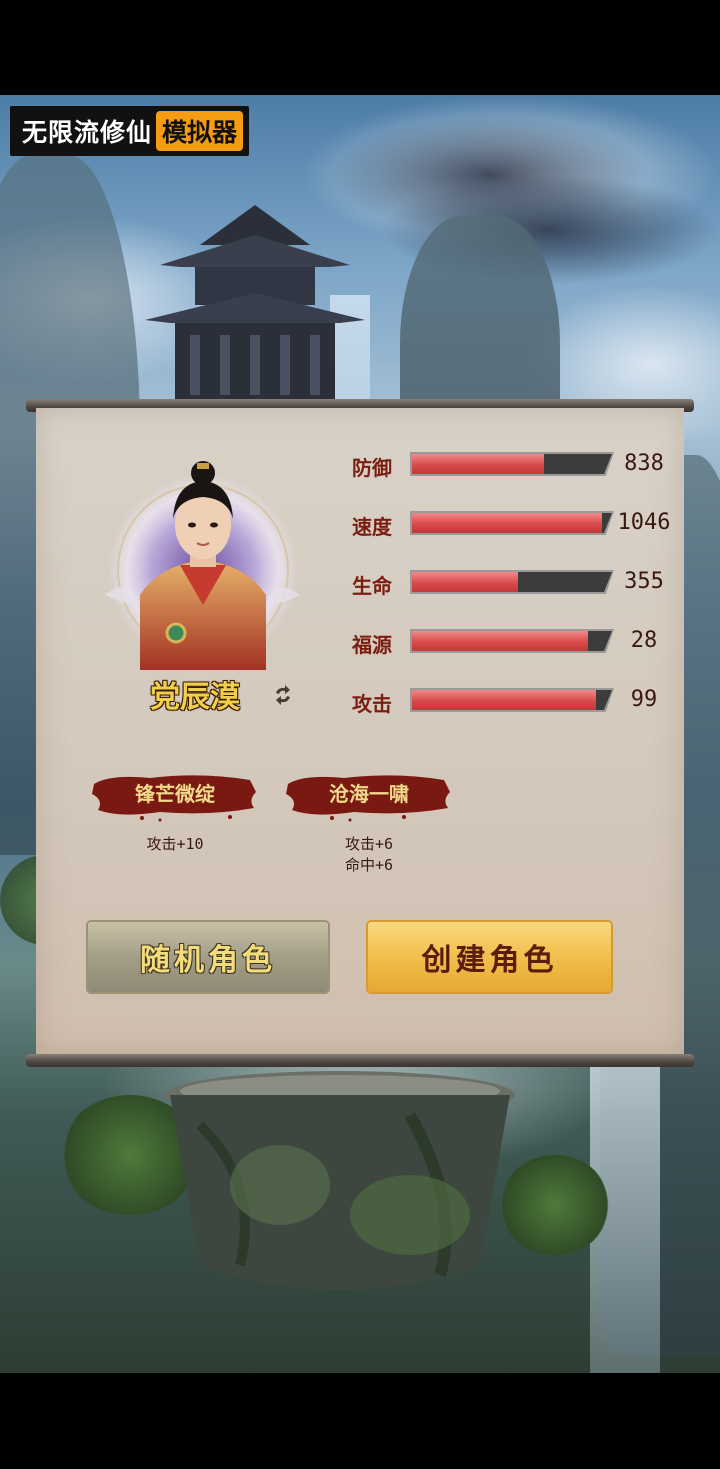  I want to click on stat-label: 生命, so click(372, 586).